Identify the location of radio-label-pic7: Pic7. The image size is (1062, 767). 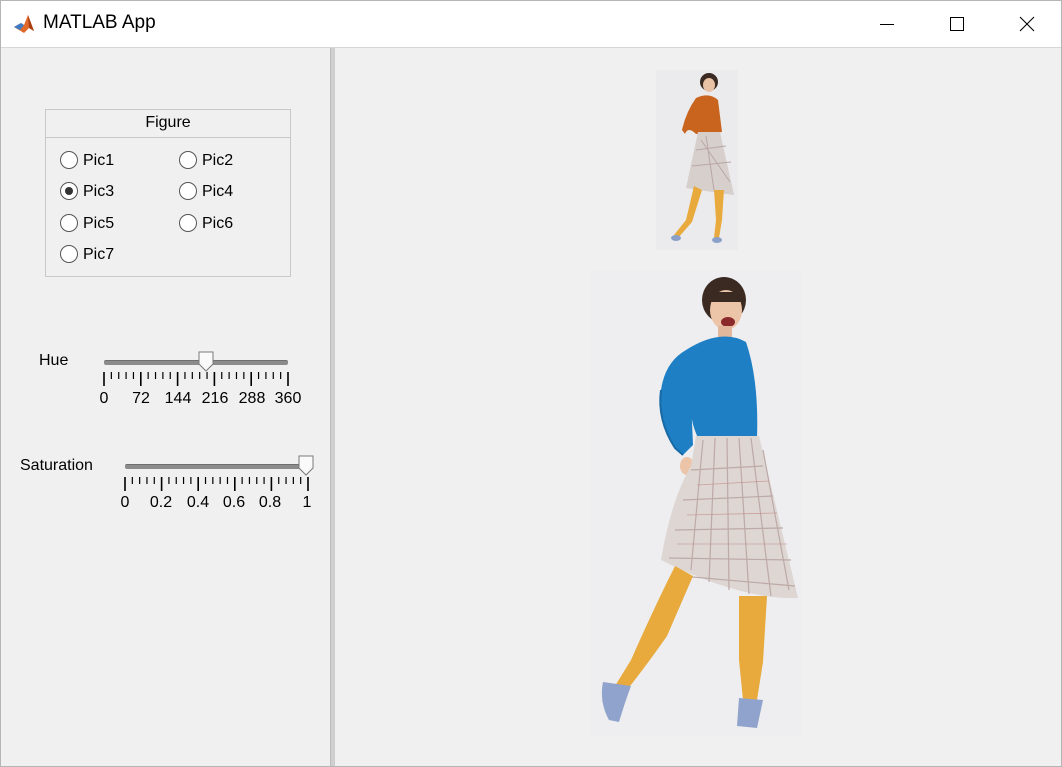
(99, 254).